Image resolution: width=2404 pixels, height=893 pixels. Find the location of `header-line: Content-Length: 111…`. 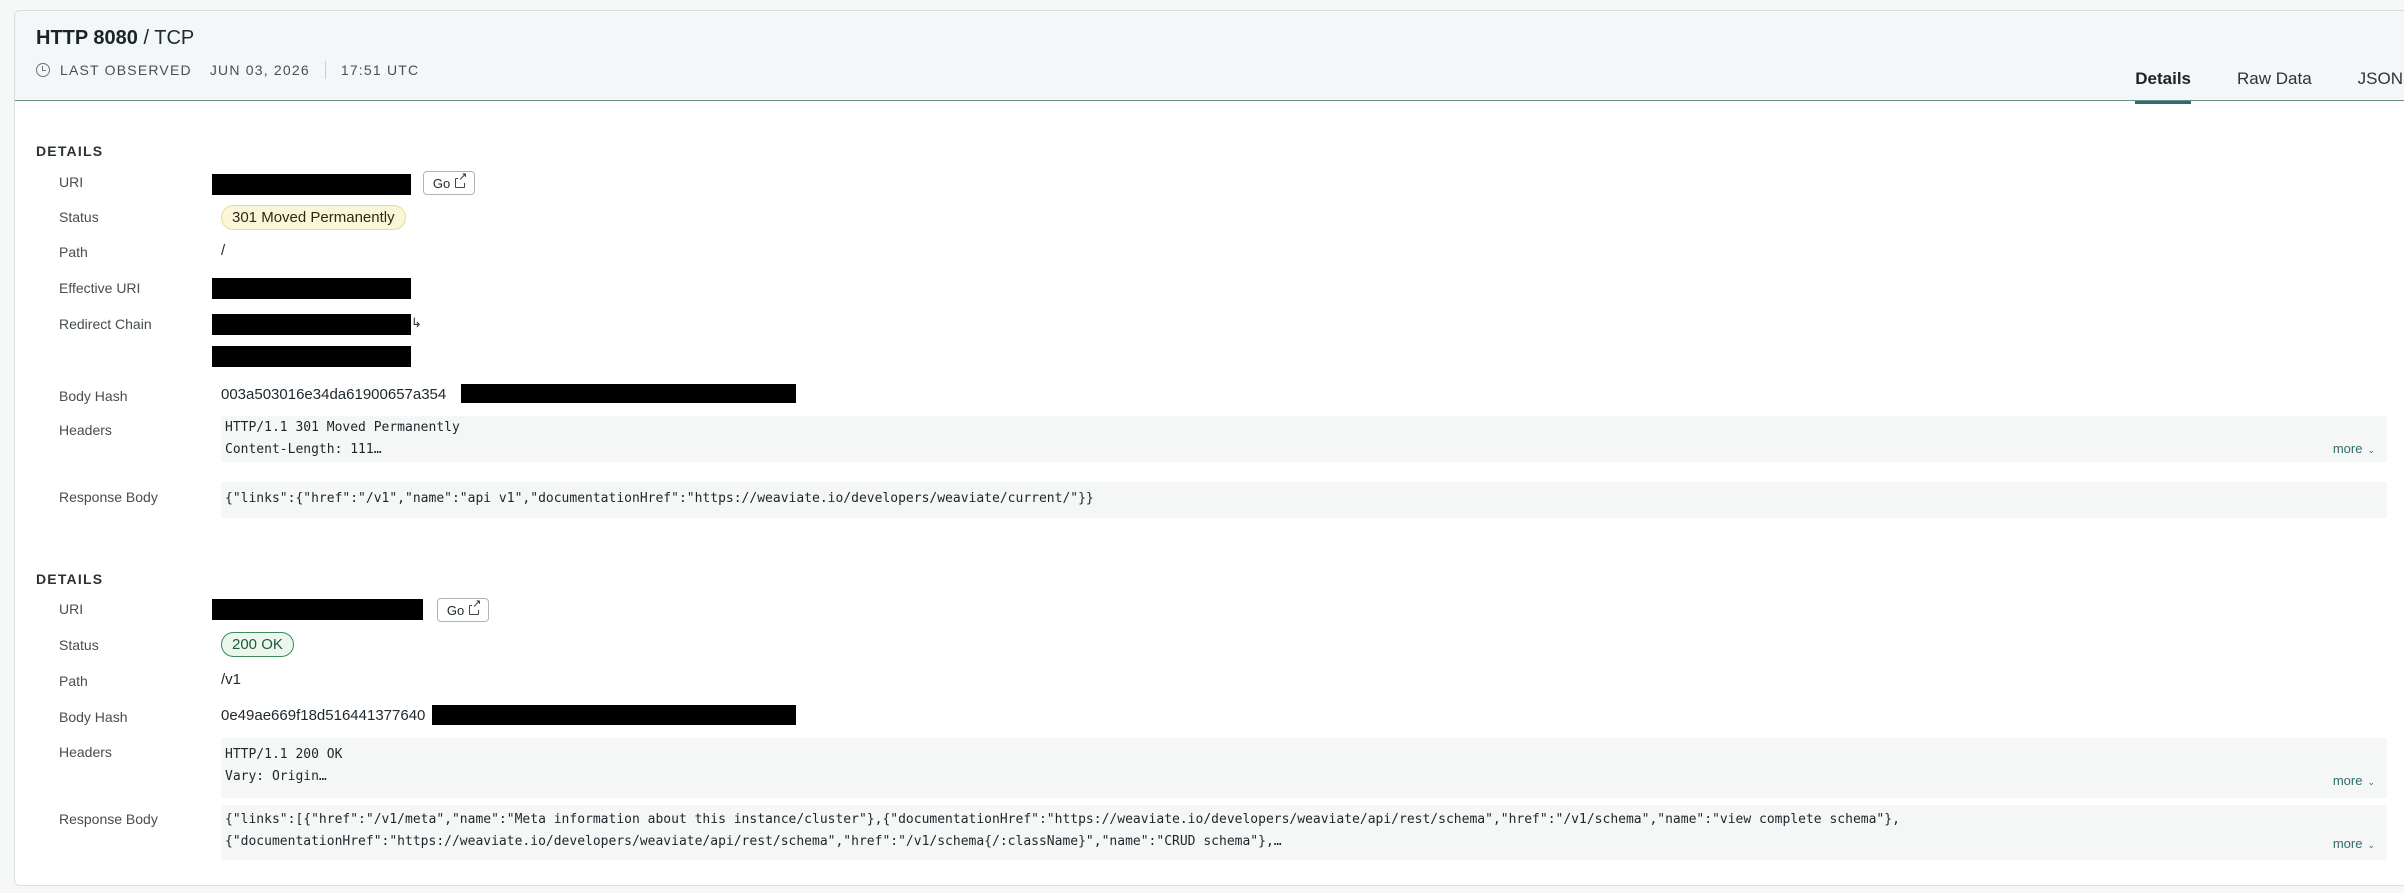

header-line: Content-Length: 111… is located at coordinates (303, 449).